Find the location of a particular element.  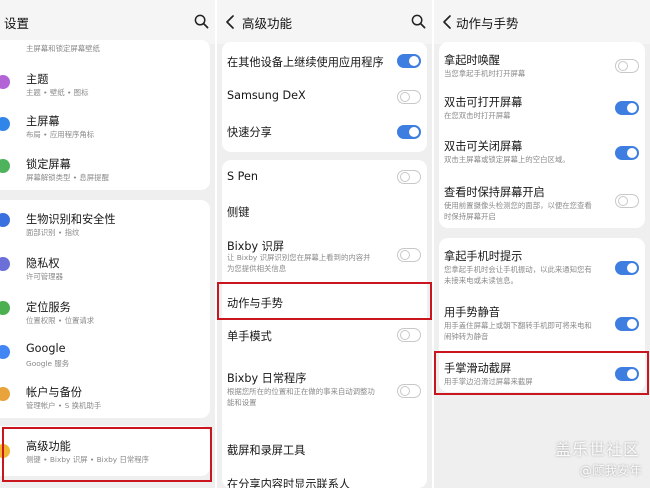

s-pen-item: S Pen is located at coordinates (324, 177).